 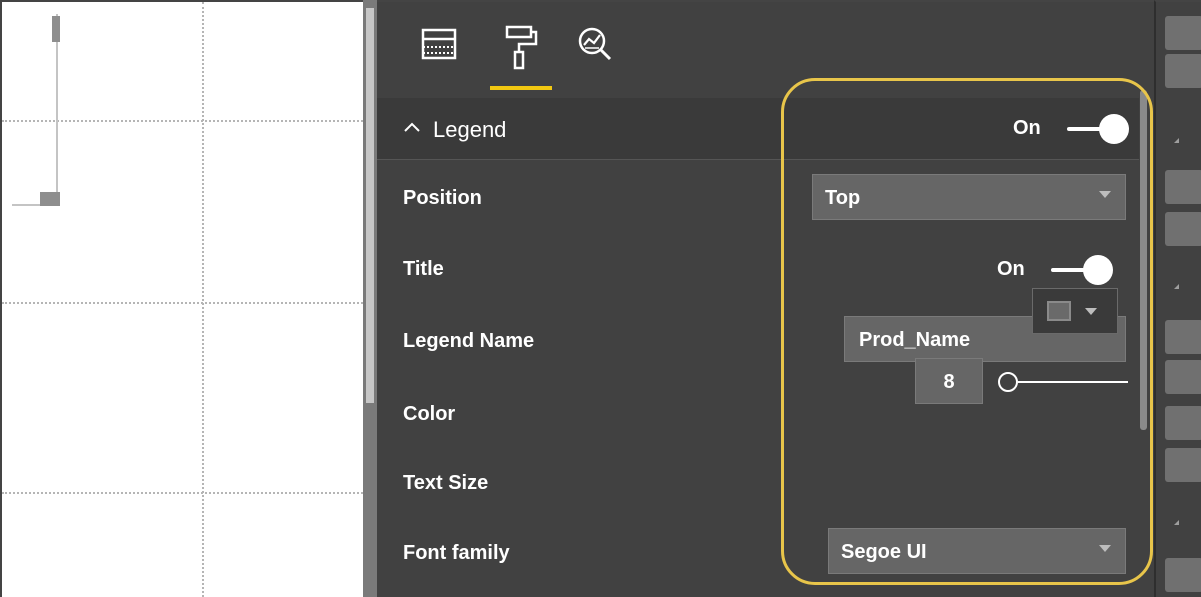 I want to click on right-panel-strip, so click(x=1177, y=298).